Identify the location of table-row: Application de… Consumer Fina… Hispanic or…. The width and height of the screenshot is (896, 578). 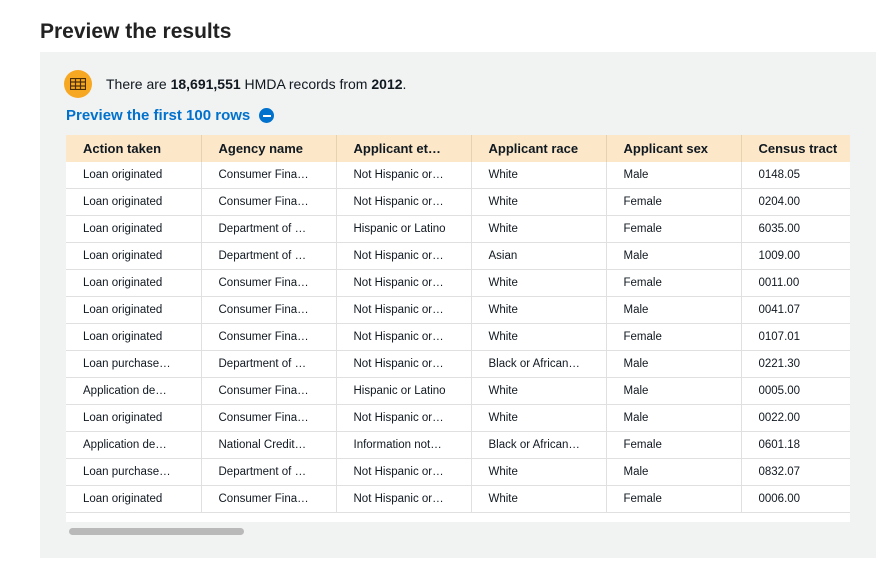
(458, 391).